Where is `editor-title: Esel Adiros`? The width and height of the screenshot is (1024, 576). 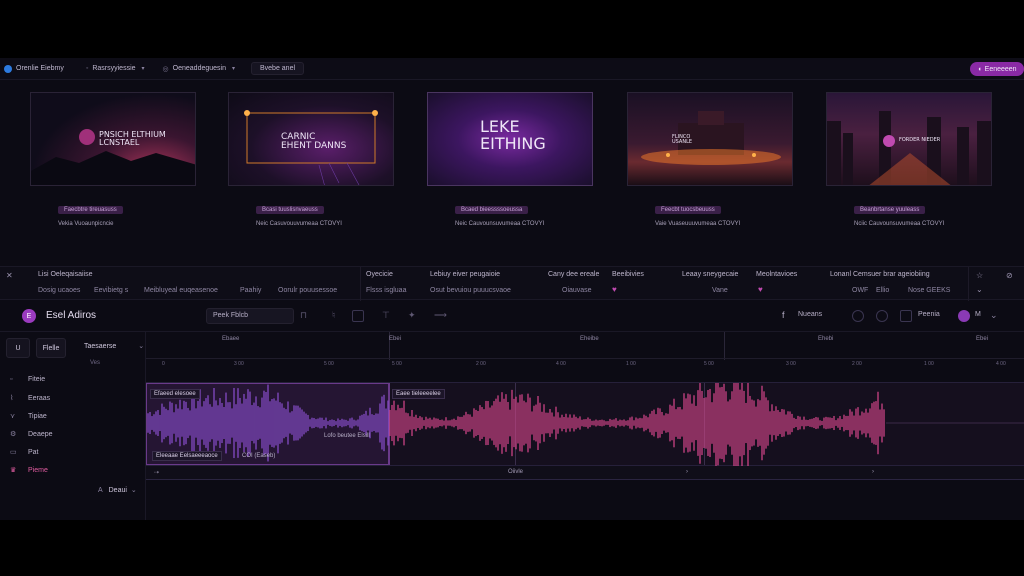 editor-title: Esel Adiros is located at coordinates (71, 315).